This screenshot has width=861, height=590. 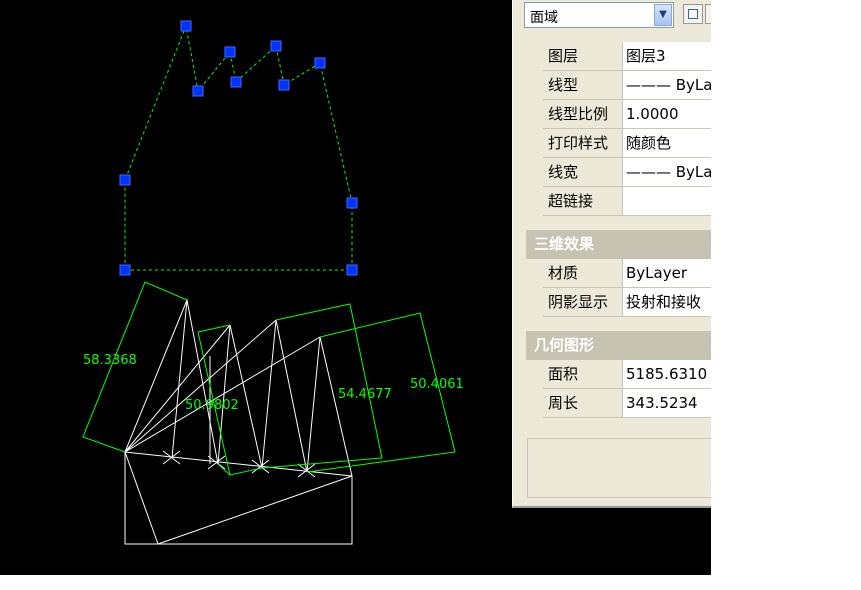 I want to click on property-value: ByLayer, so click(x=667, y=273).